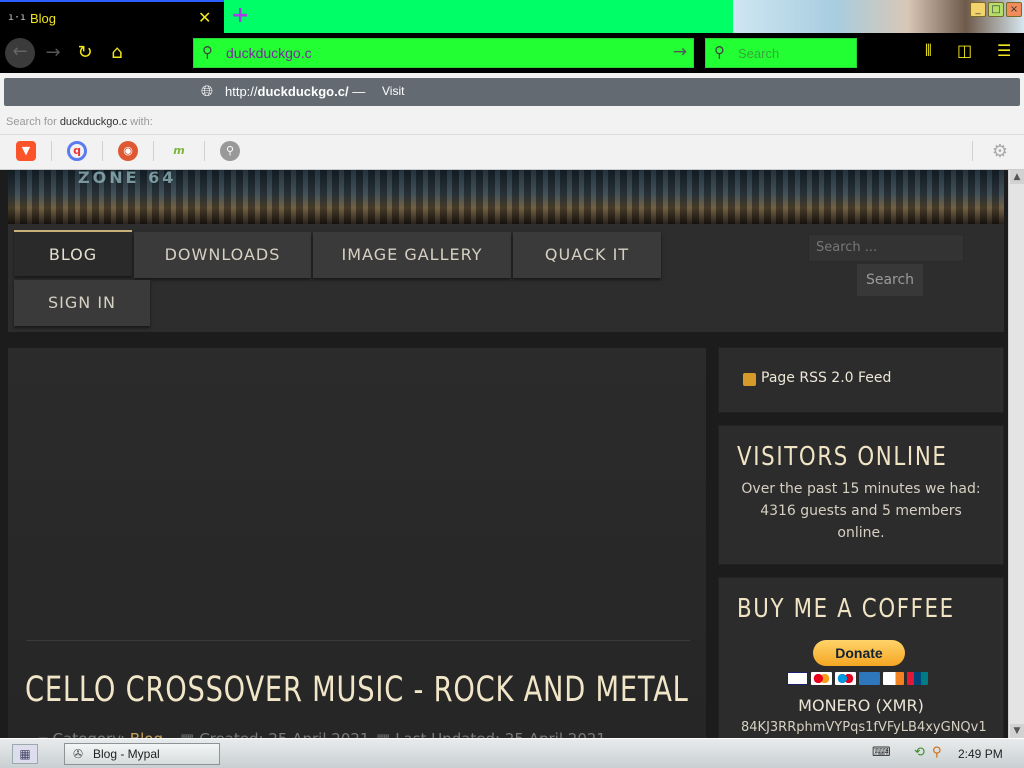 Image resolution: width=1024 pixels, height=768 pixels. Describe the element at coordinates (826, 378) in the screenshot. I see `rss-feed-link: Page RSS 2.0 Feed` at that location.